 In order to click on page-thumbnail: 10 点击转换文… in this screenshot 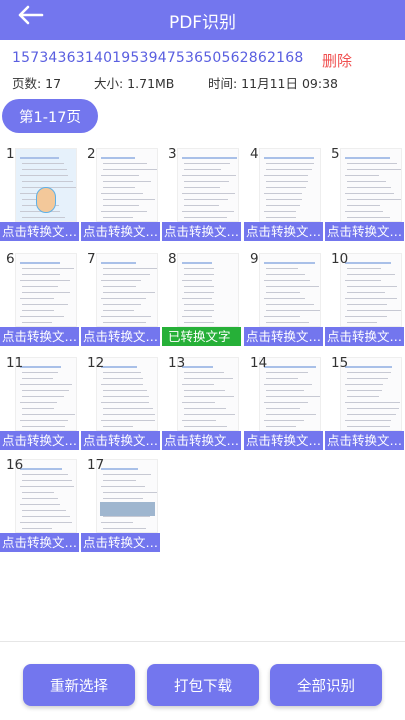, I will do `click(364, 298)`.